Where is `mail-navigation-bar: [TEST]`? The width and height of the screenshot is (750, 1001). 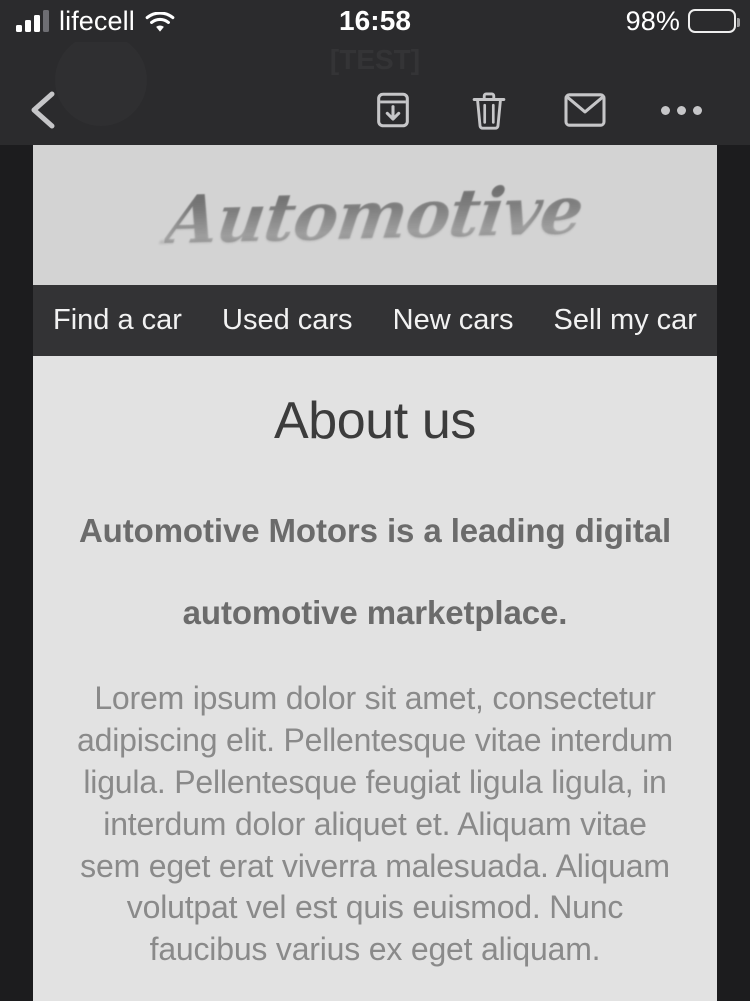 mail-navigation-bar: [TEST] is located at coordinates (375, 93).